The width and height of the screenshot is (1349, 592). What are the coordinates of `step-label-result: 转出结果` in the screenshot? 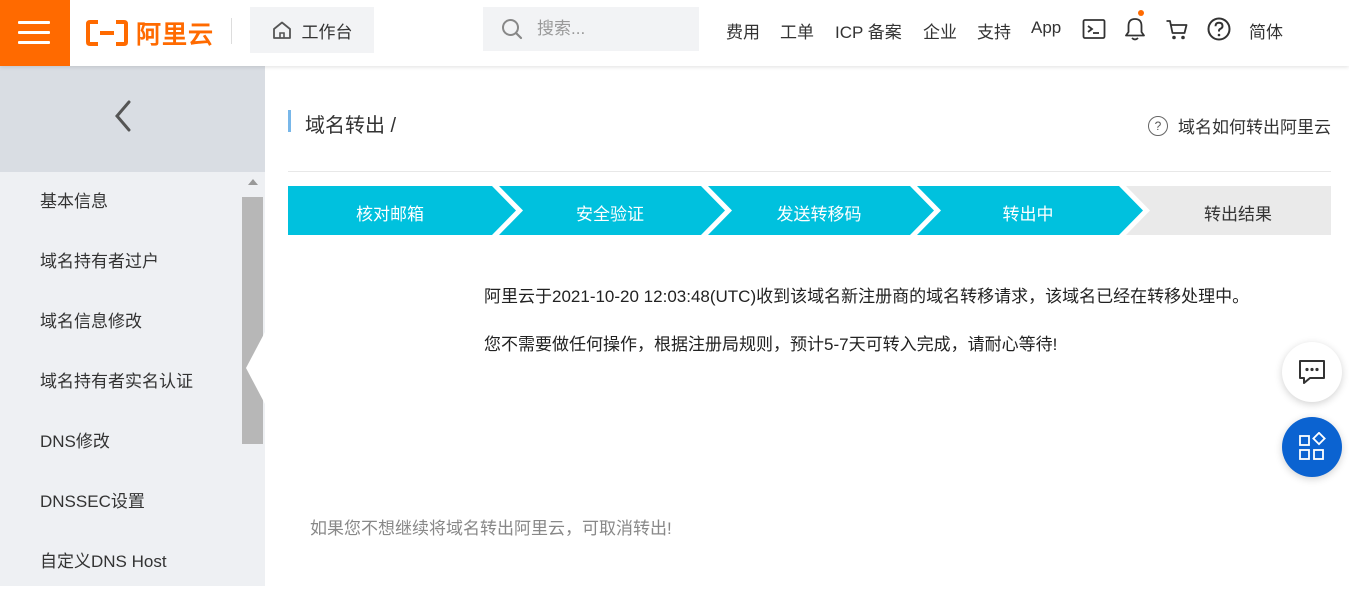 It's located at (1238, 214).